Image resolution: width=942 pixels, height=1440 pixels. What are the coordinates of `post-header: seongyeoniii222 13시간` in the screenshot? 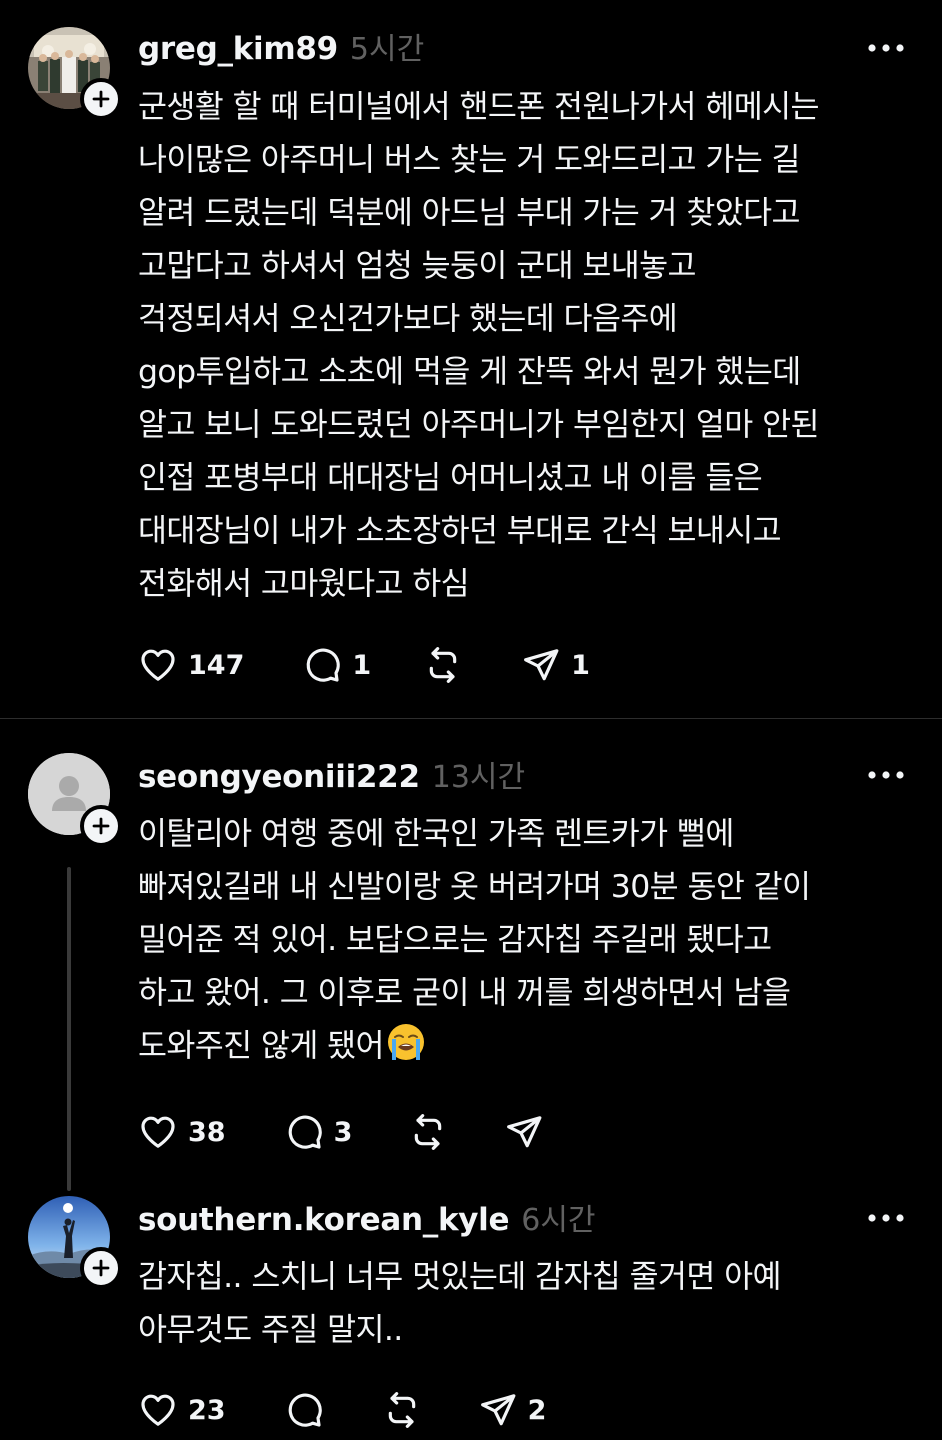 It's located at (331, 775).